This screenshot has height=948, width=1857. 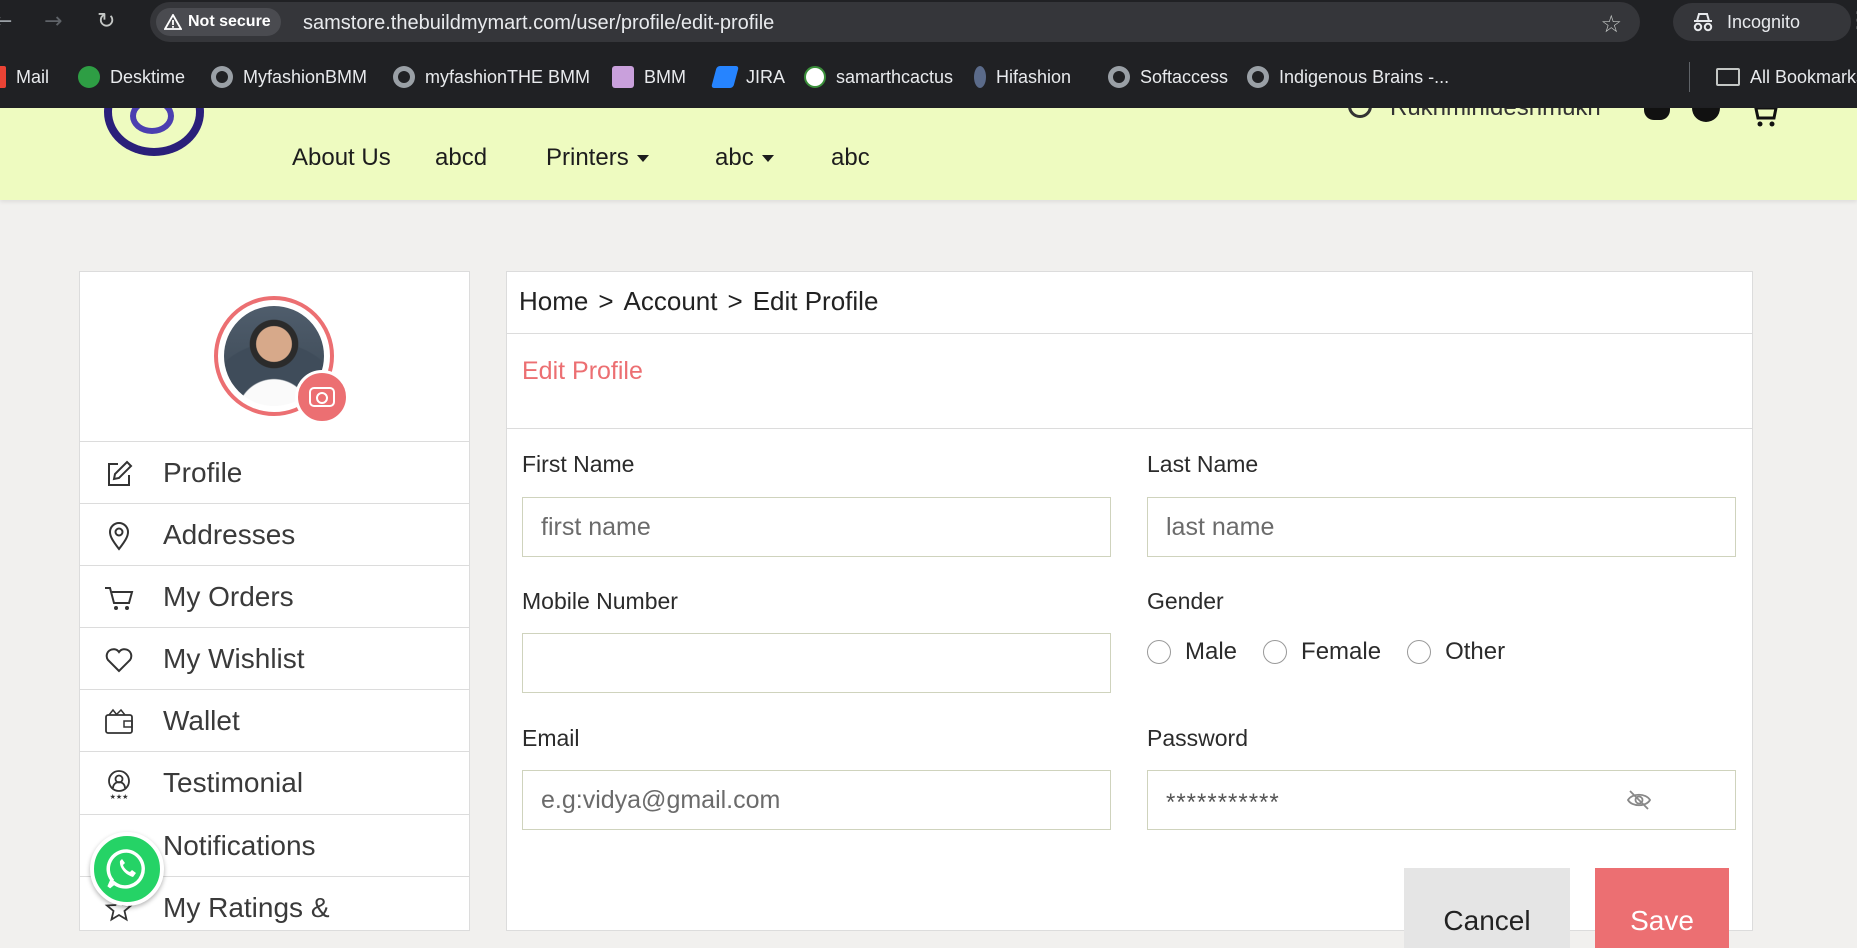 What do you see at coordinates (671, 301) in the screenshot?
I see `breadcrumb-account: Account` at bounding box center [671, 301].